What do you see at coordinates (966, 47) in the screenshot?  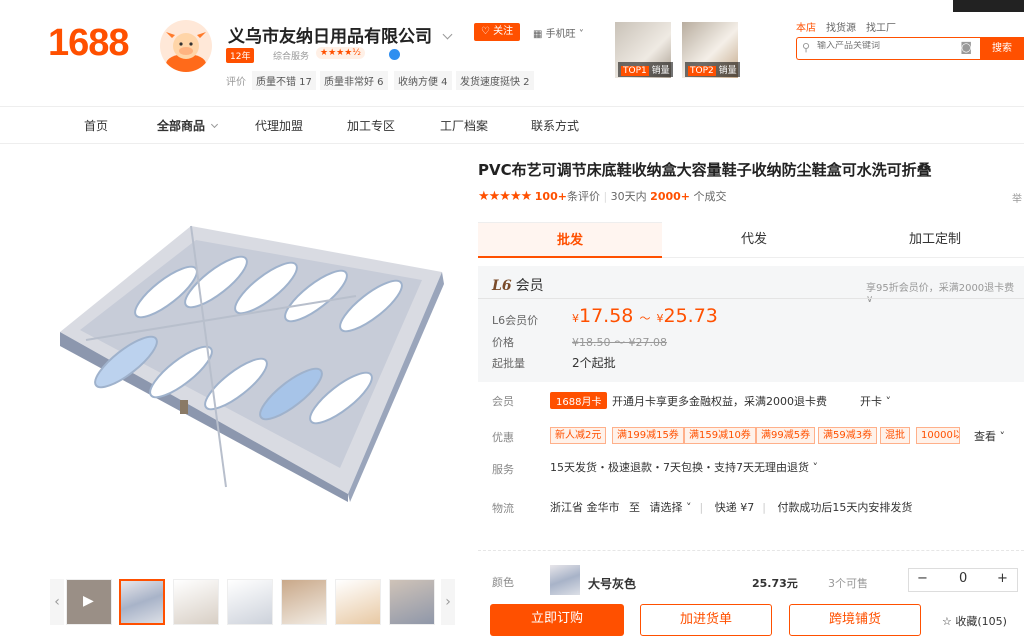 I see `camera-icon: ◙` at bounding box center [966, 47].